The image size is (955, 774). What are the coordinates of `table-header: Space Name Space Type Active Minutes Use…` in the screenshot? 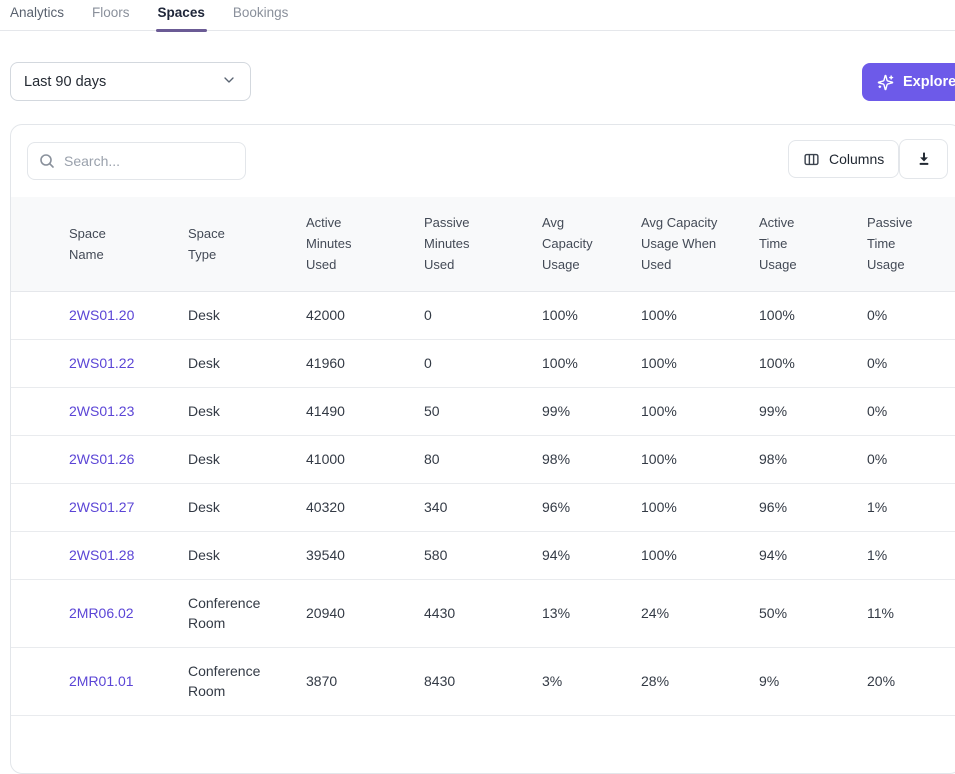 It's located at (483, 244).